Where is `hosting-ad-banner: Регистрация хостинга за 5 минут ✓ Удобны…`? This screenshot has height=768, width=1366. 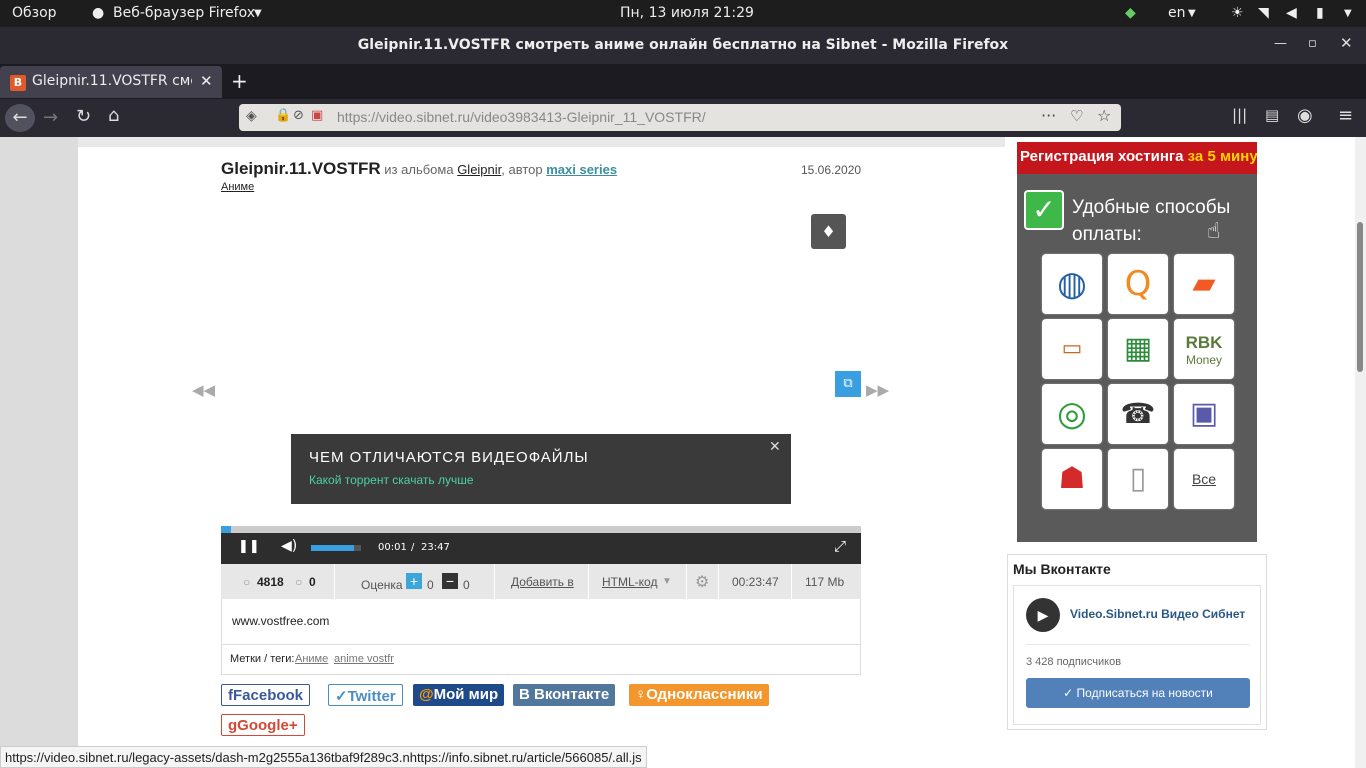
hosting-ad-banner: Регистрация хостинга за 5 минут ✓ Удобны… is located at coordinates (1137, 342).